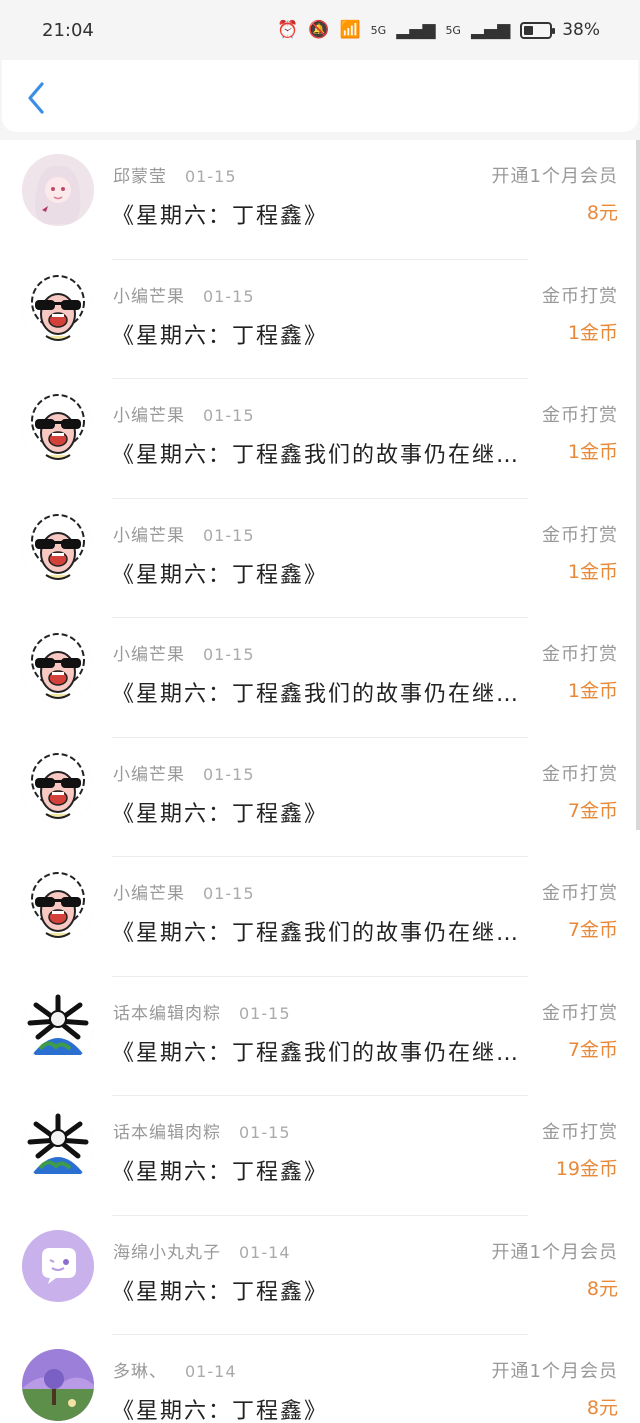 The width and height of the screenshot is (640, 1423). What do you see at coordinates (416, 30) in the screenshot?
I see `signal-icon-1: ▂▄▆` at bounding box center [416, 30].